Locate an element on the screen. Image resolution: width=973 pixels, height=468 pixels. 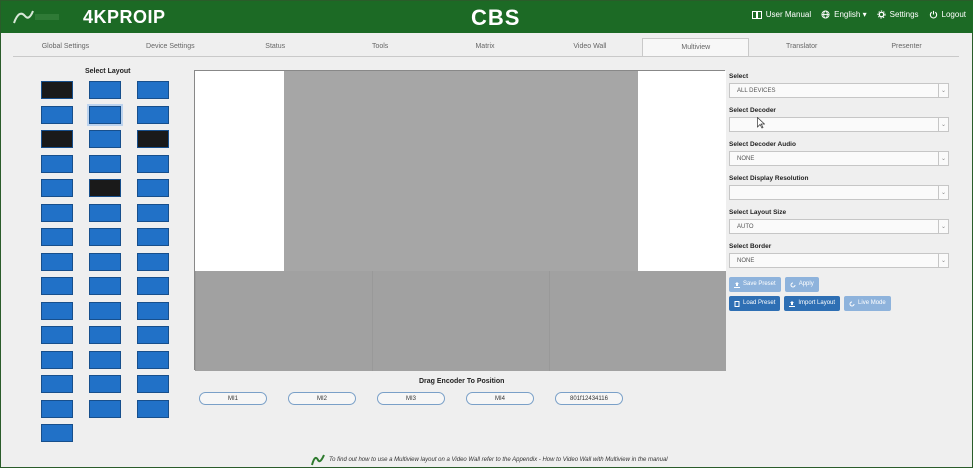
encoder-chip: MI3 is located at coordinates (411, 398).